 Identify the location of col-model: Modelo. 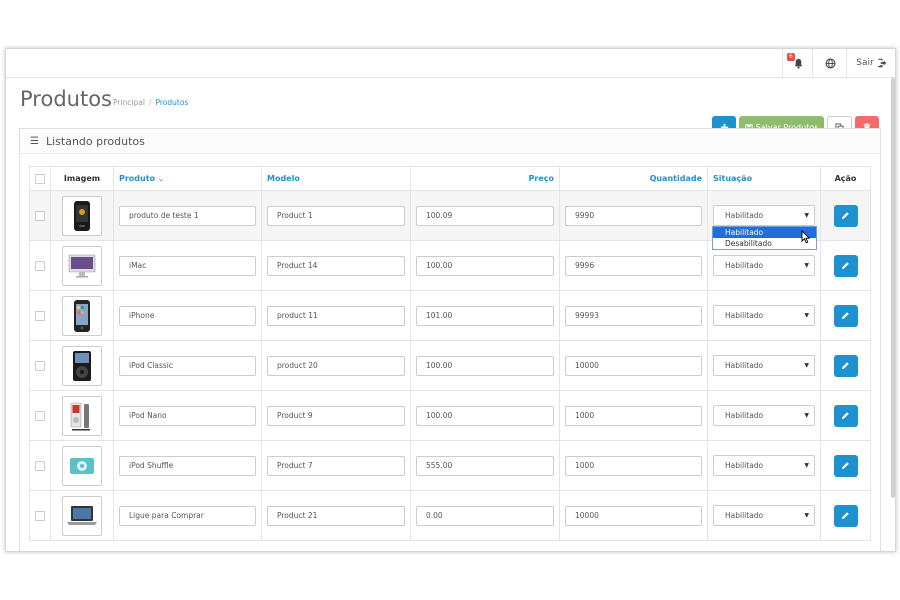
(336, 178).